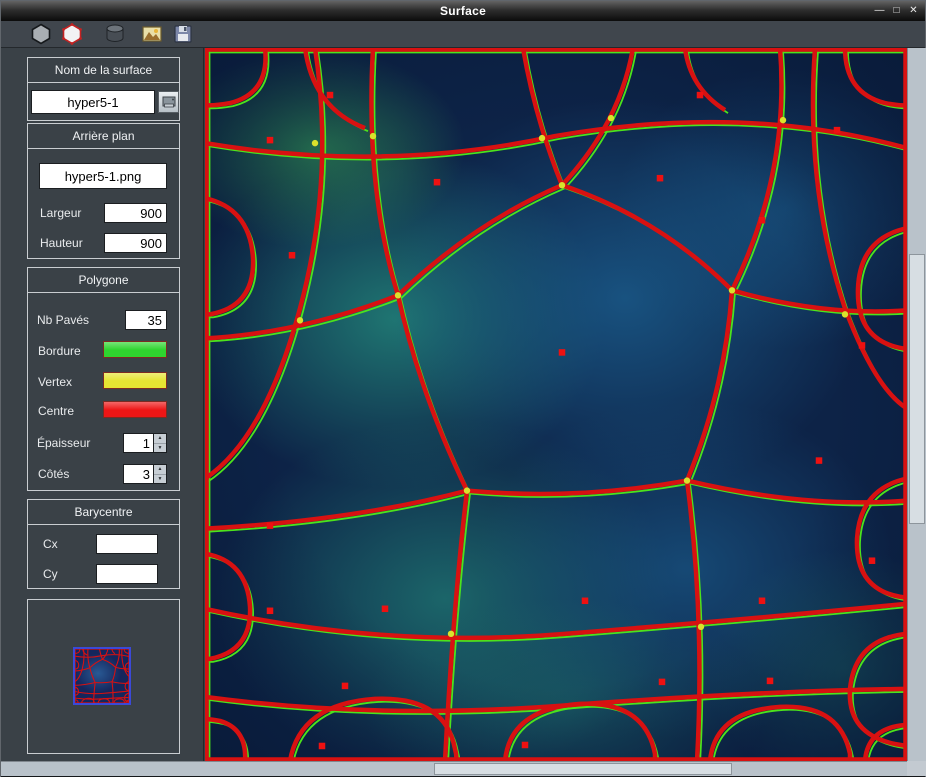 This screenshot has height=777, width=926. Describe the element at coordinates (583, 769) in the screenshot. I see `horizontal-scrollbar-thumb` at that location.